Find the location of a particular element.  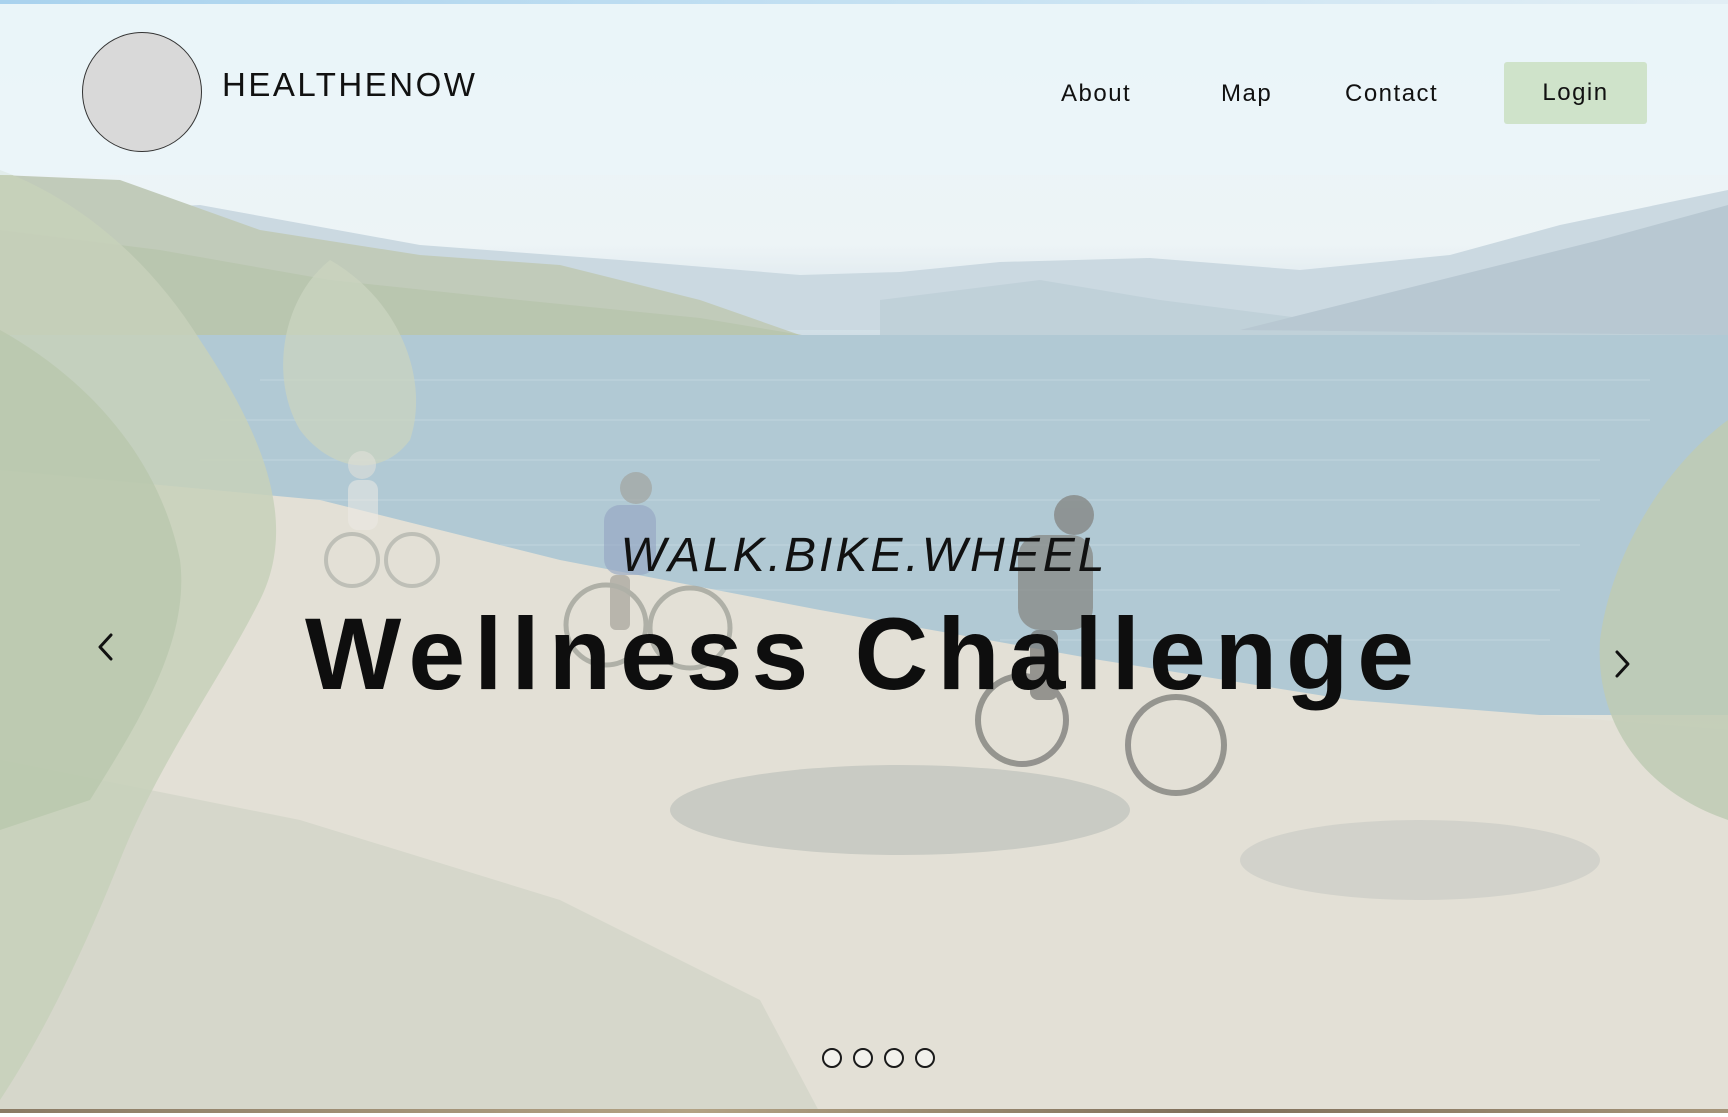

hero-headline: Wellness Challenge is located at coordinates (864, 654).